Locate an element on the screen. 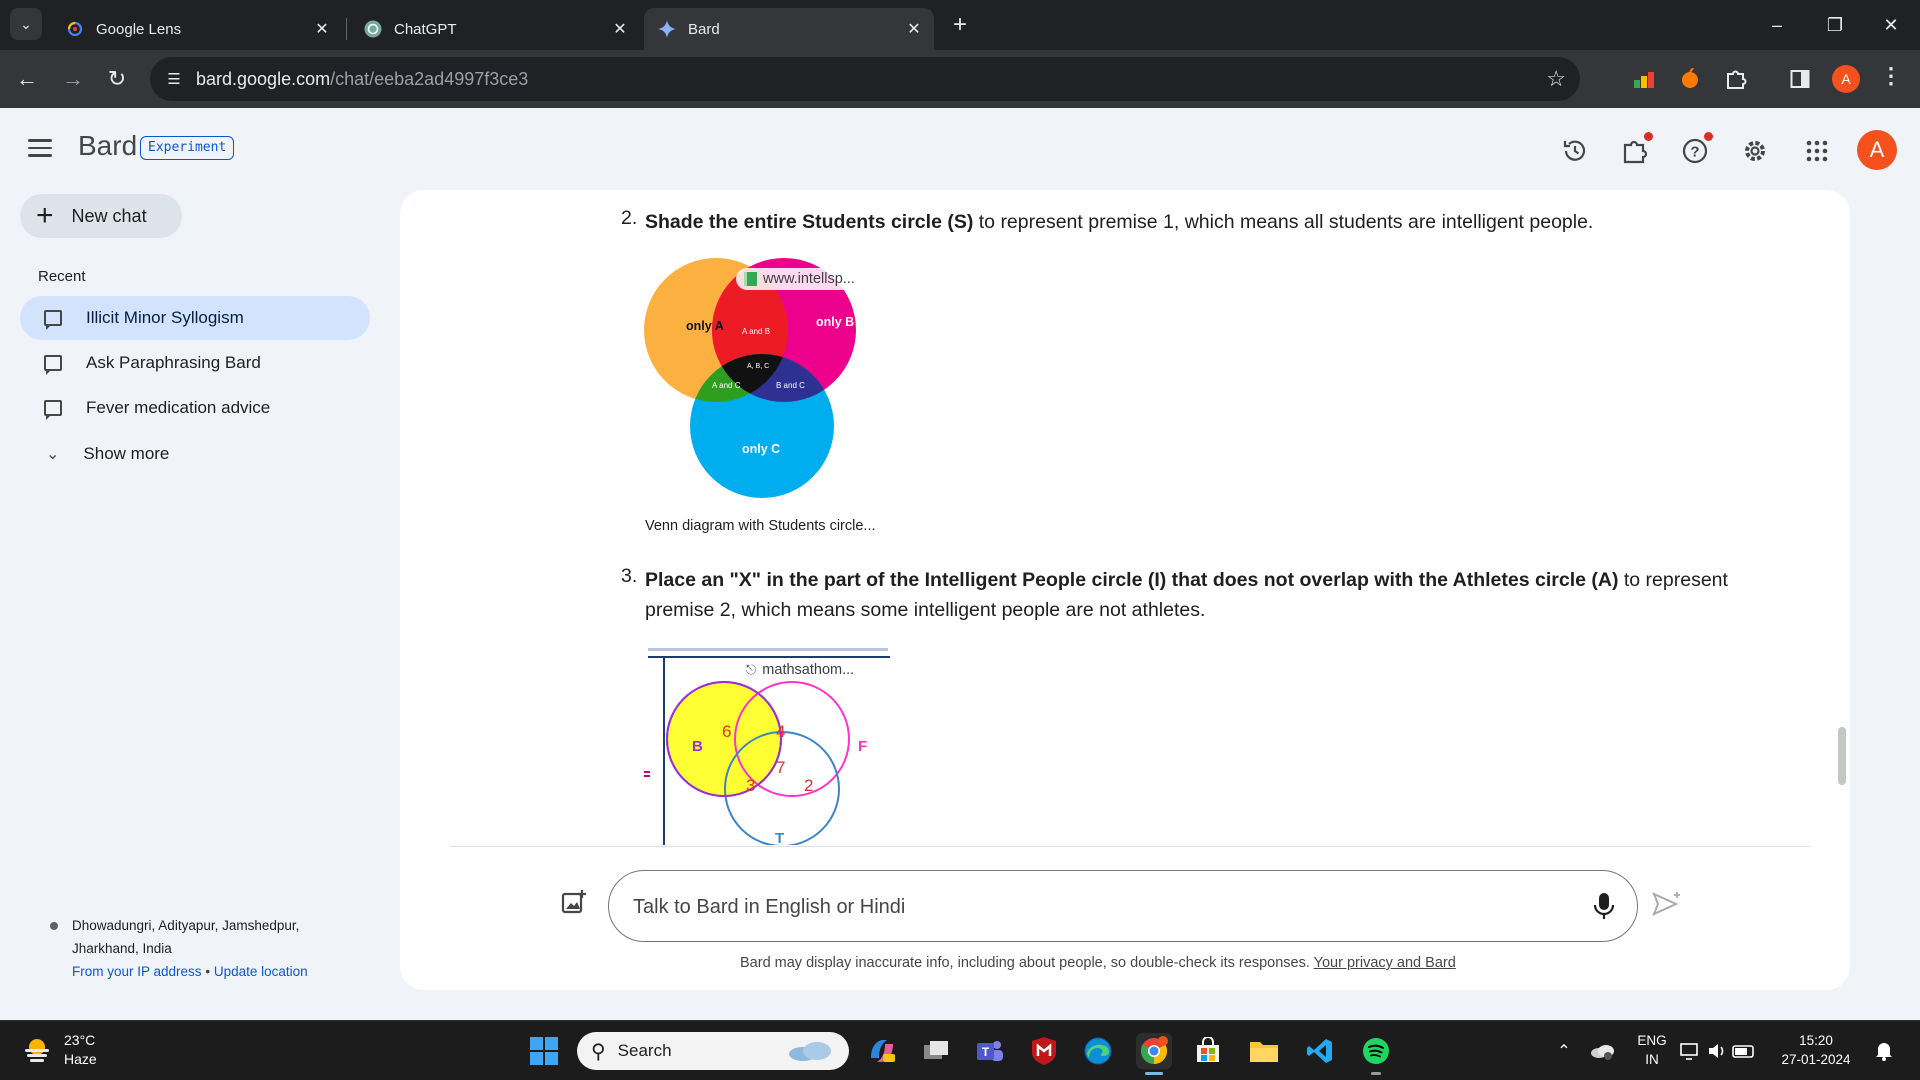 The height and width of the screenshot is (1080, 1920). arrow-left-icon: ← is located at coordinates (27, 78).